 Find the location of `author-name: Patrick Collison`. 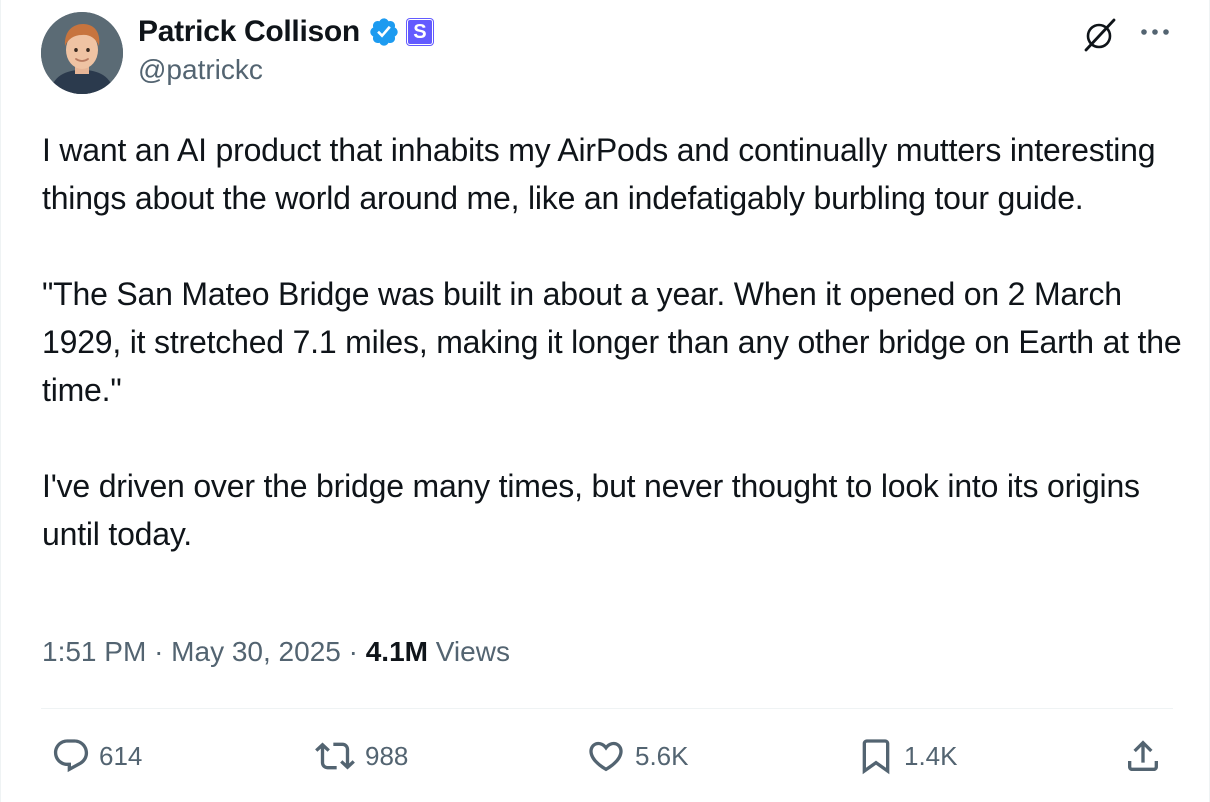

author-name: Patrick Collison is located at coordinates (249, 32).